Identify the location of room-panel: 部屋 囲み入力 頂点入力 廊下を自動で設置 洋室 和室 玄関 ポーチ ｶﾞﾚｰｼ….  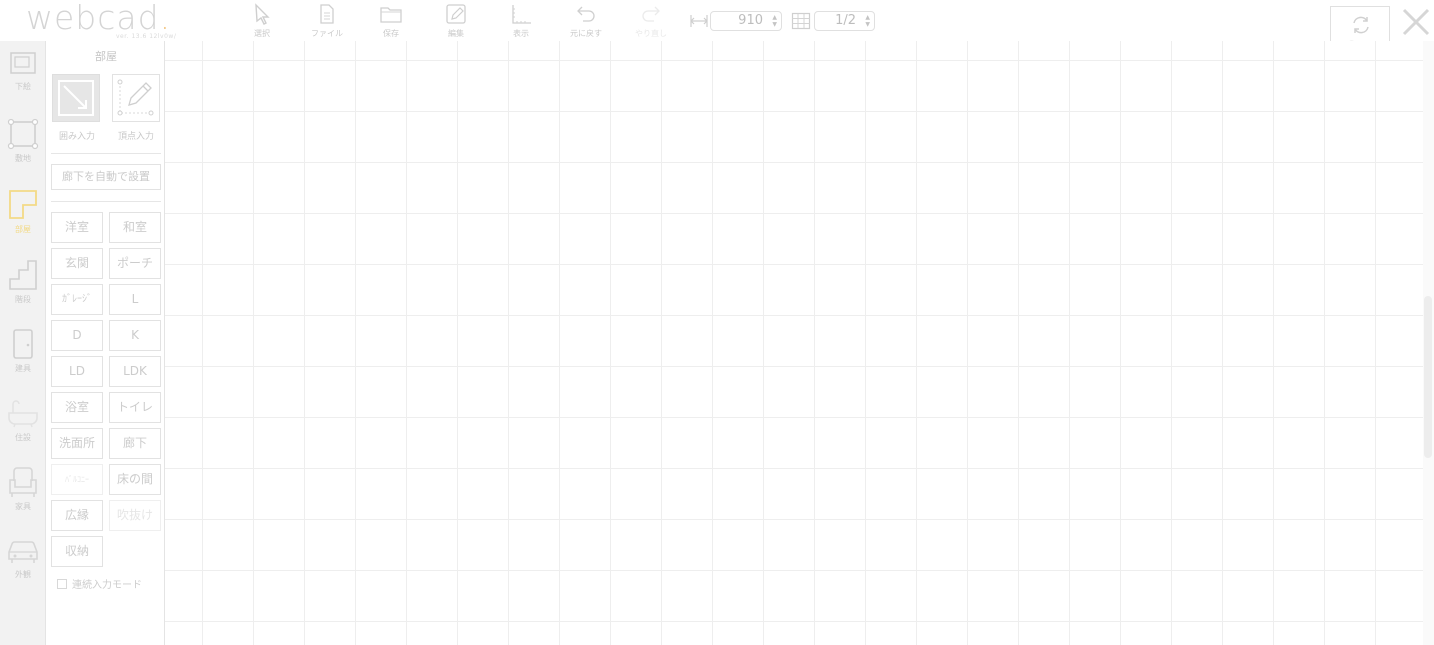
(106, 343).